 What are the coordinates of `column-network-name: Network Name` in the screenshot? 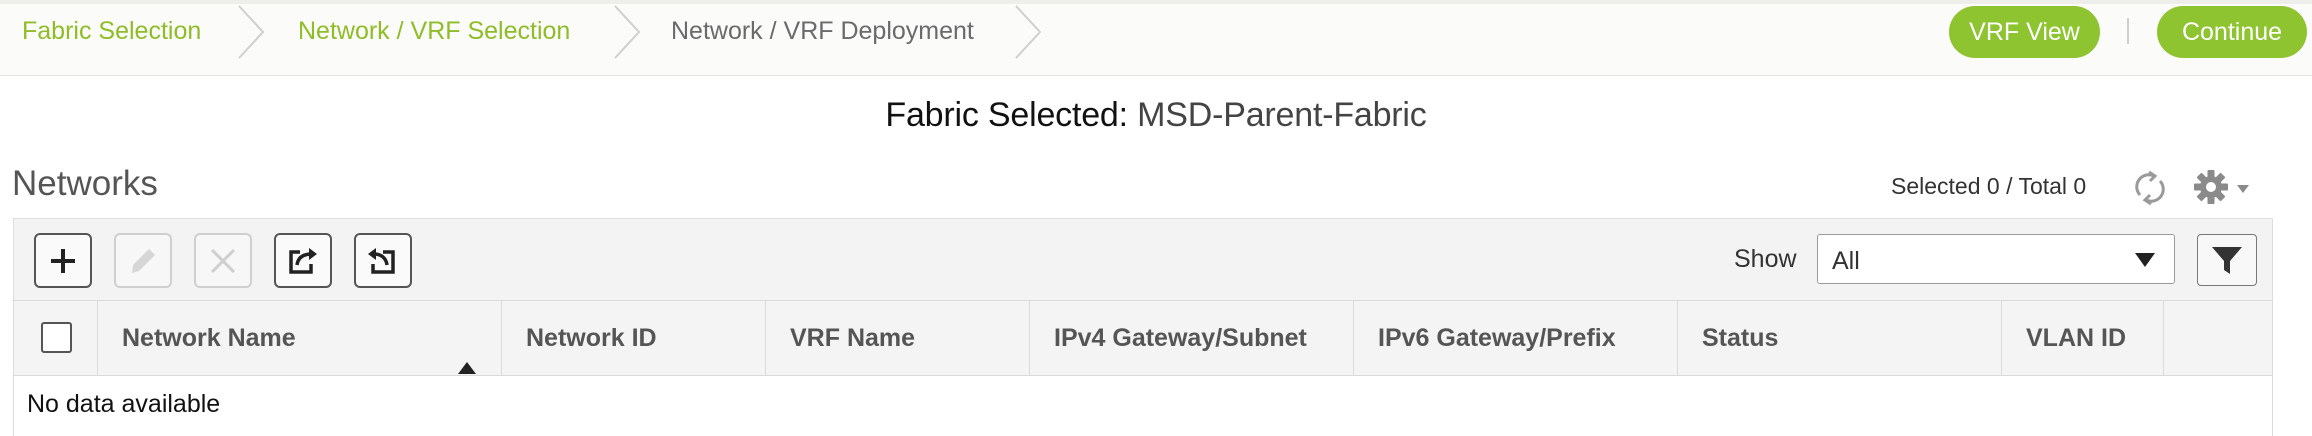 It's located at (300, 338).